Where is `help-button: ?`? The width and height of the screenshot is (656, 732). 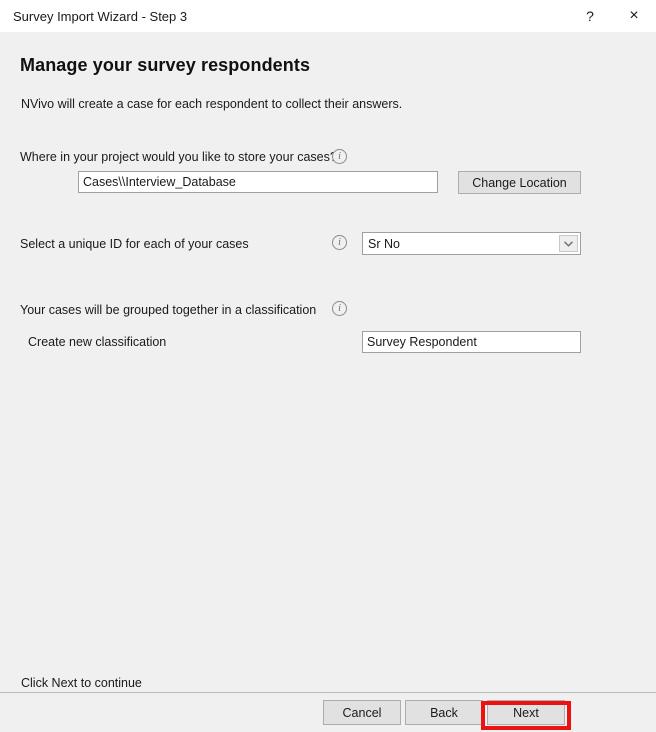
help-button: ? is located at coordinates (590, 16).